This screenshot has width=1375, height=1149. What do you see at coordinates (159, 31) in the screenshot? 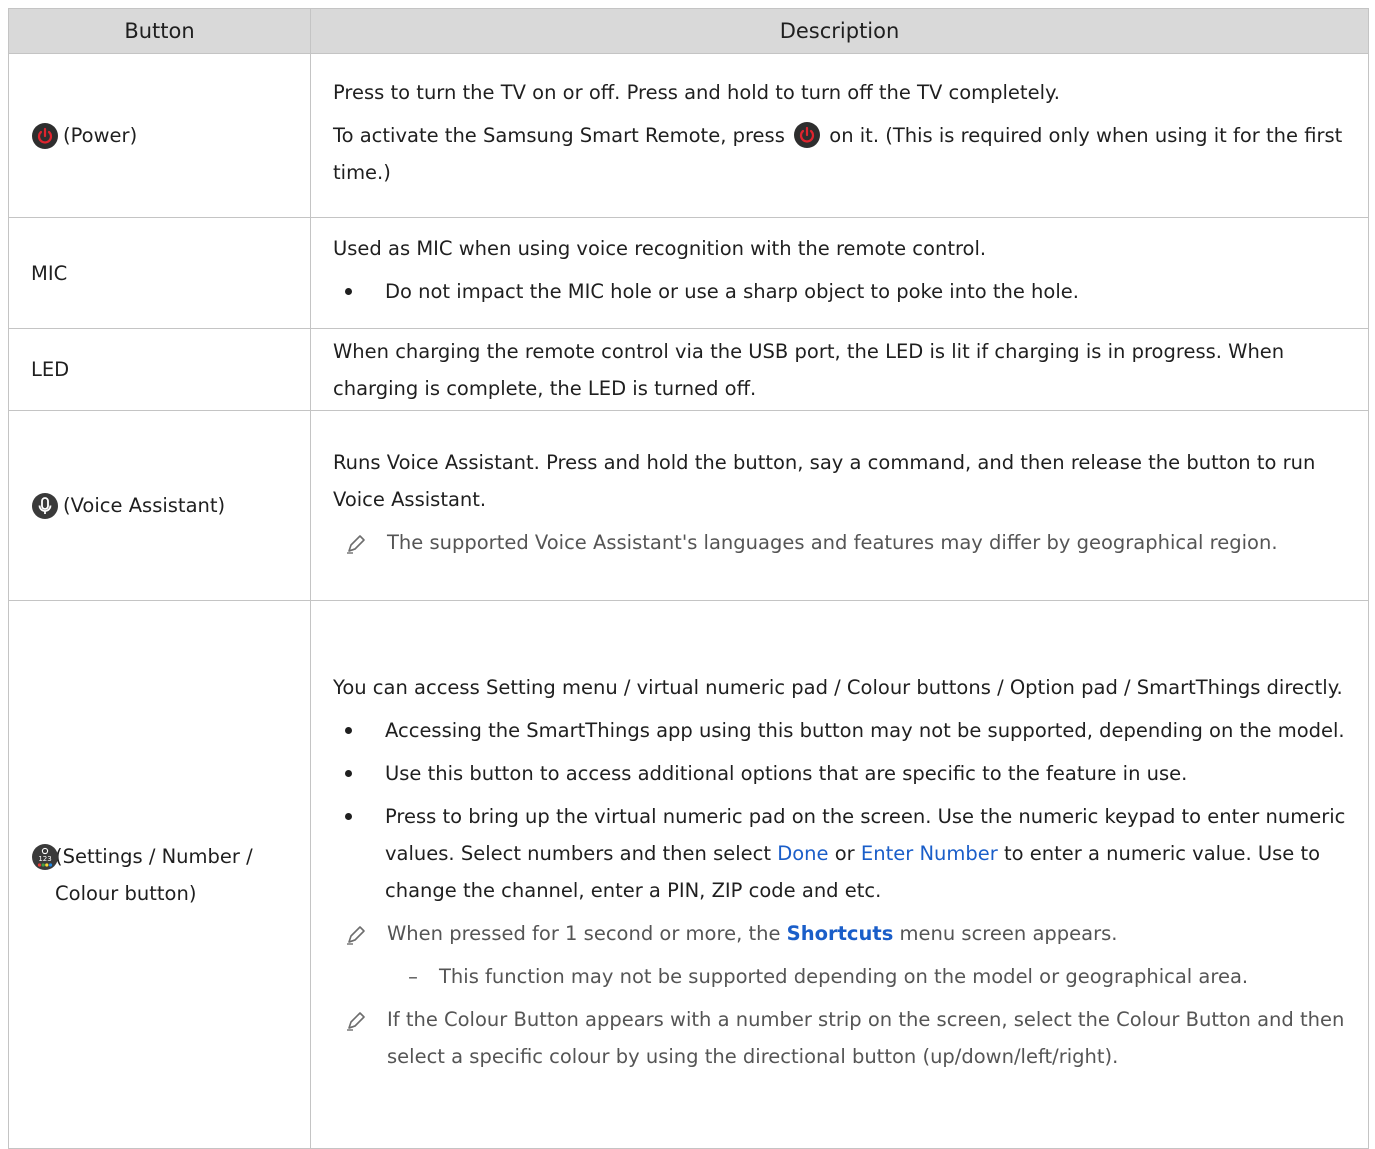
I see `header-button: Button` at bounding box center [159, 31].